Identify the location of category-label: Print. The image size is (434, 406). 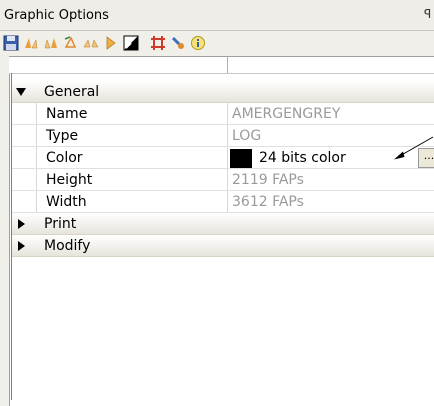
(60, 224).